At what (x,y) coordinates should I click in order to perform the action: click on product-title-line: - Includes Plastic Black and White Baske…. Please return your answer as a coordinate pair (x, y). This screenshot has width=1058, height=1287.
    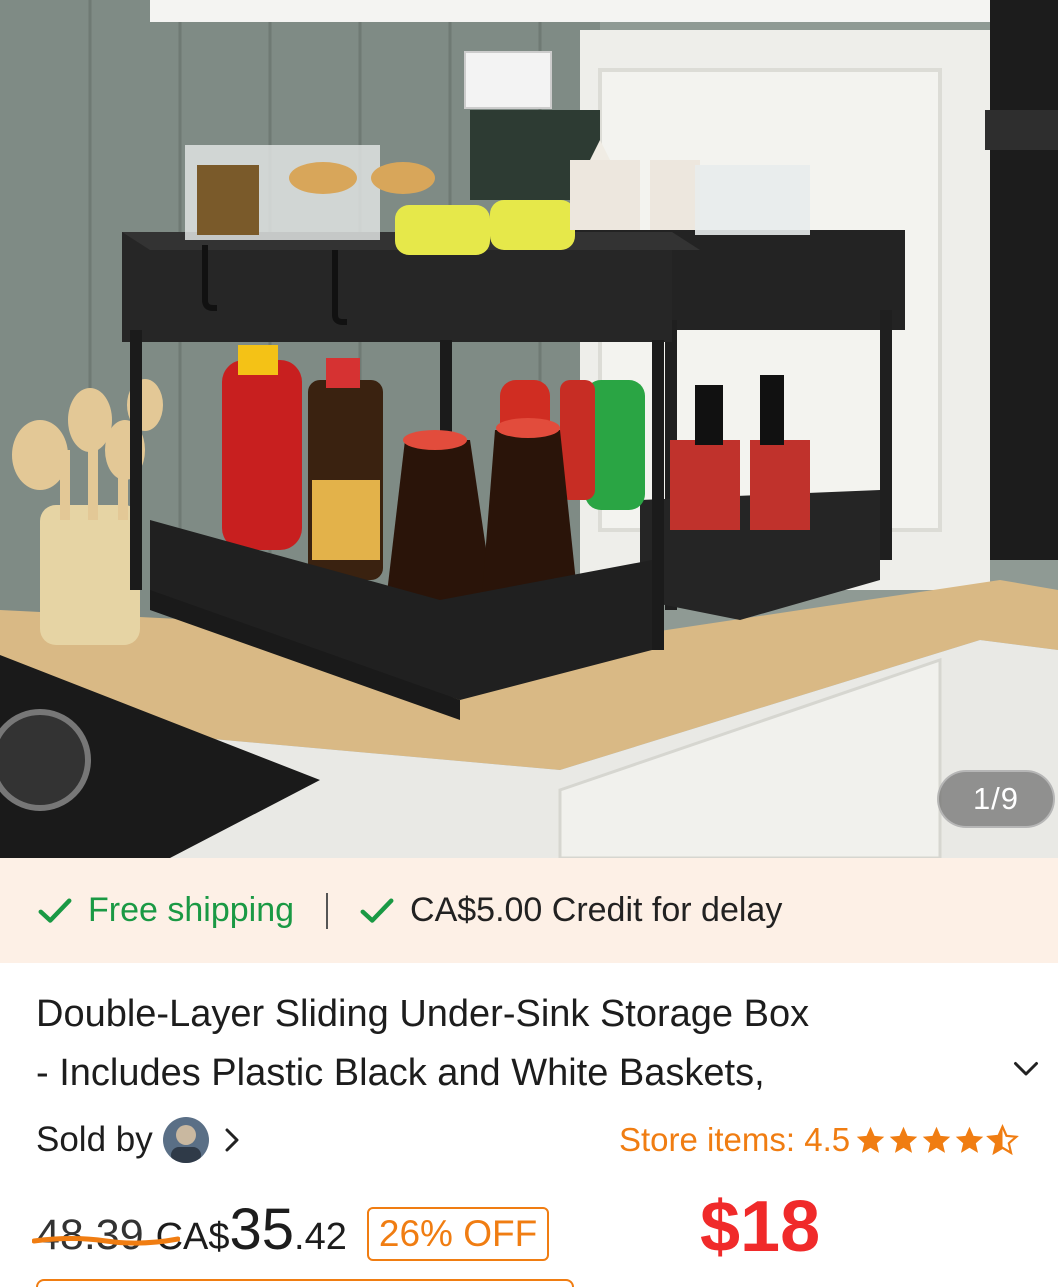
    Looking at the image, I should click on (400, 1073).